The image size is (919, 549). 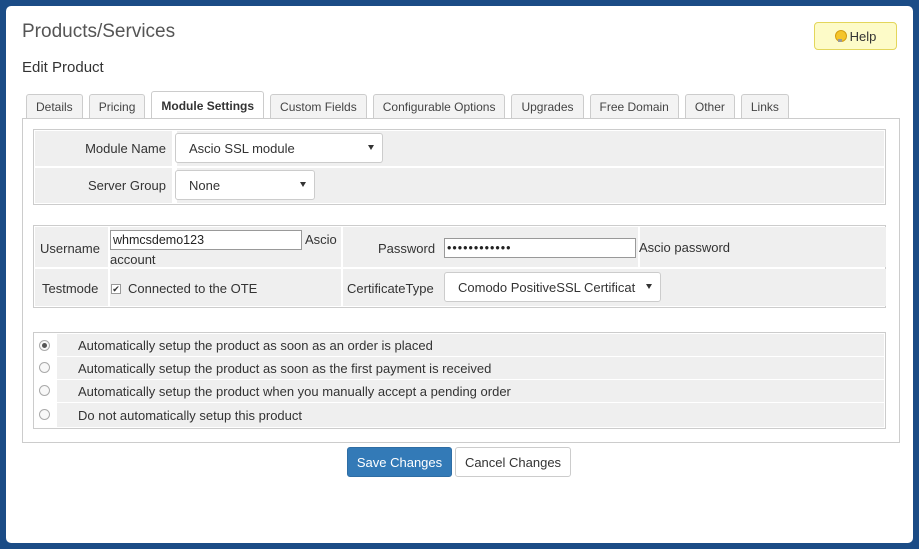 What do you see at coordinates (513, 462) in the screenshot?
I see `cancel-changes-button: Cancel Changes` at bounding box center [513, 462].